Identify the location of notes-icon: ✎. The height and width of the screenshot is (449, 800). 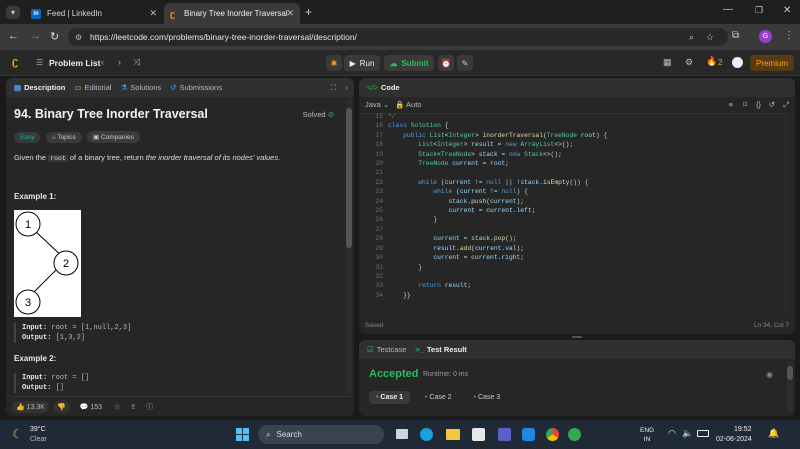
(465, 63).